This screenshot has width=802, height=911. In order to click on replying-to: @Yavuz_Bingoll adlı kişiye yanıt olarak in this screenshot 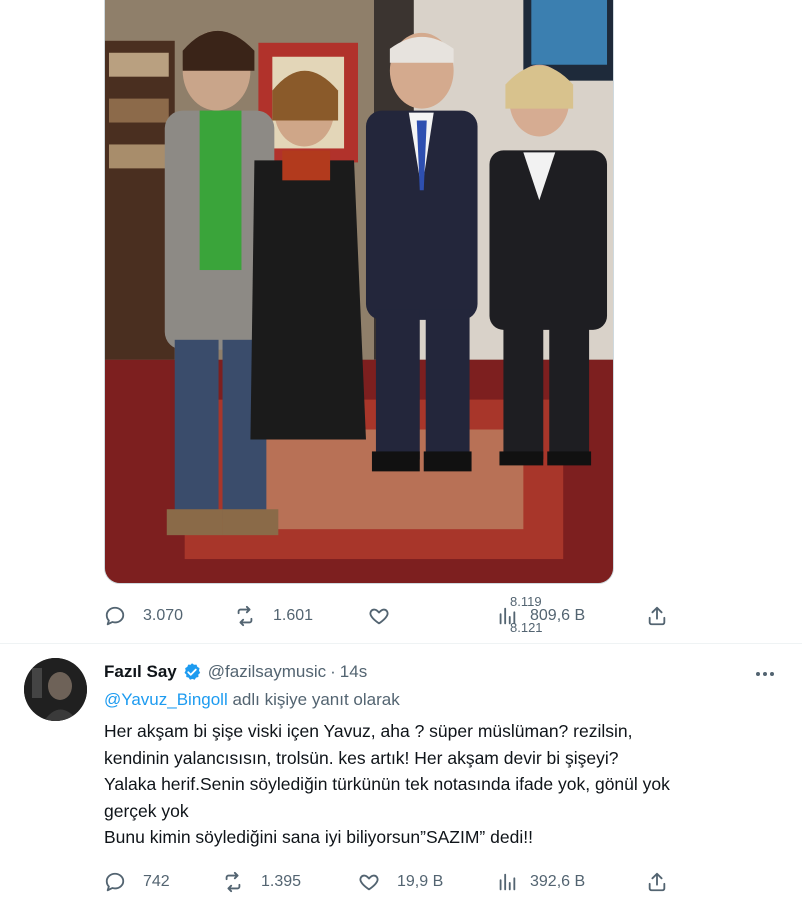, I will do `click(252, 700)`.